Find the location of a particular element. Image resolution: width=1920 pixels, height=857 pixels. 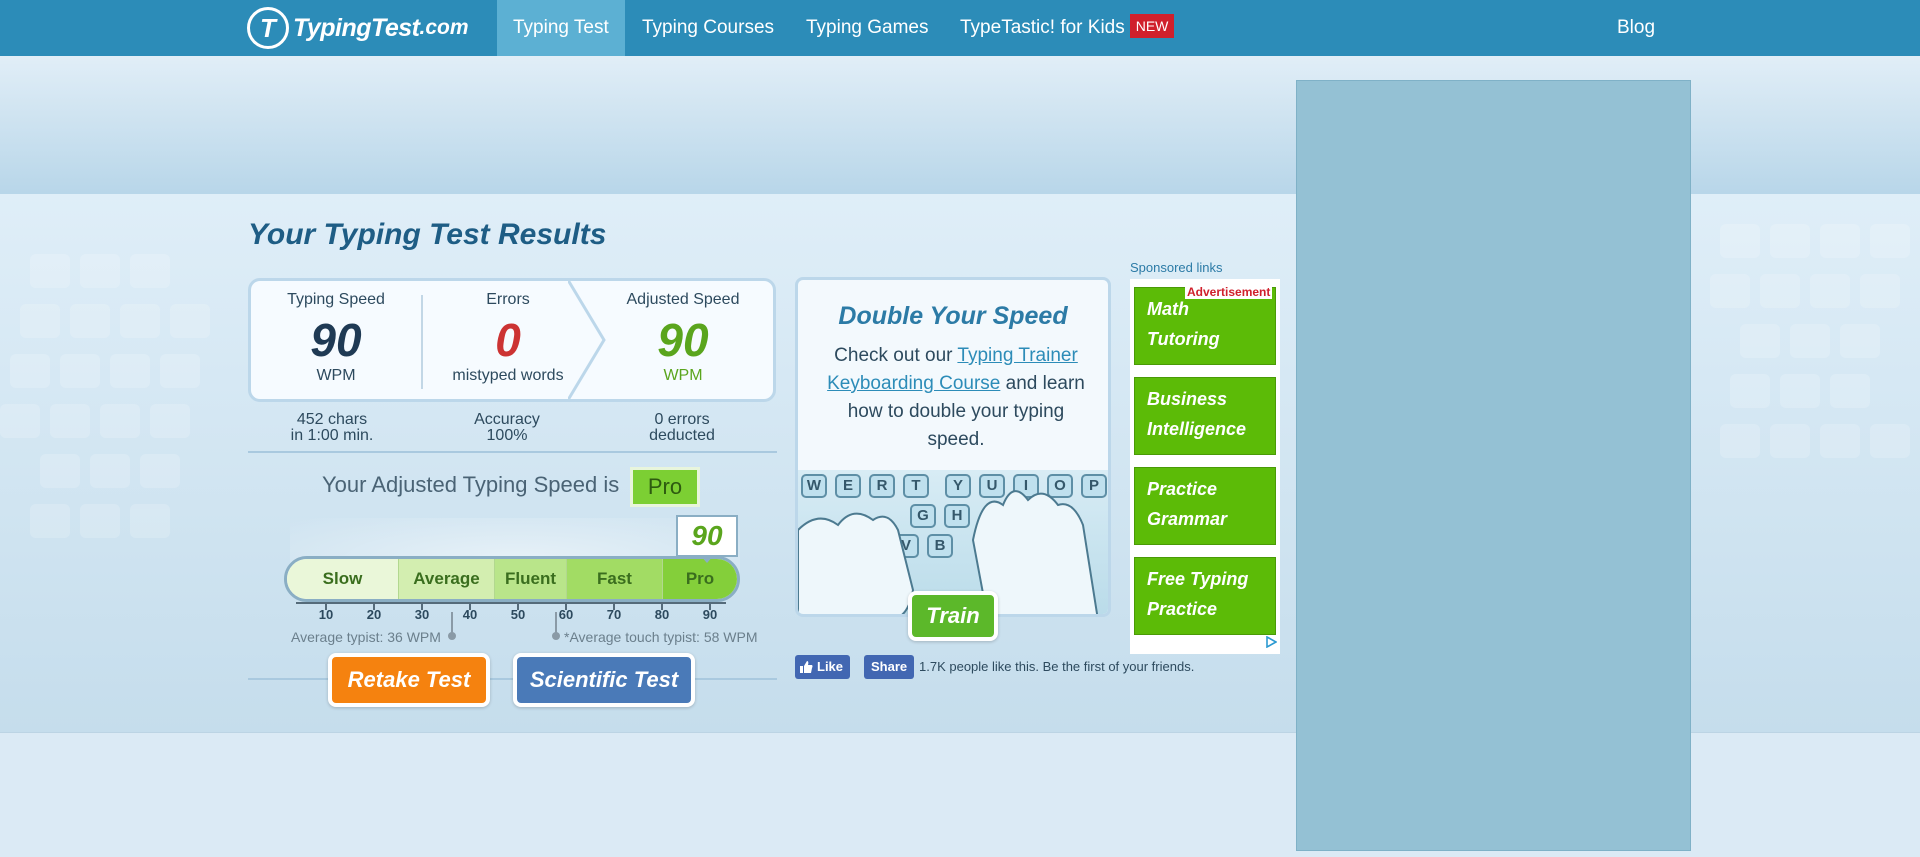

tick-label: 30 is located at coordinates (422, 614).